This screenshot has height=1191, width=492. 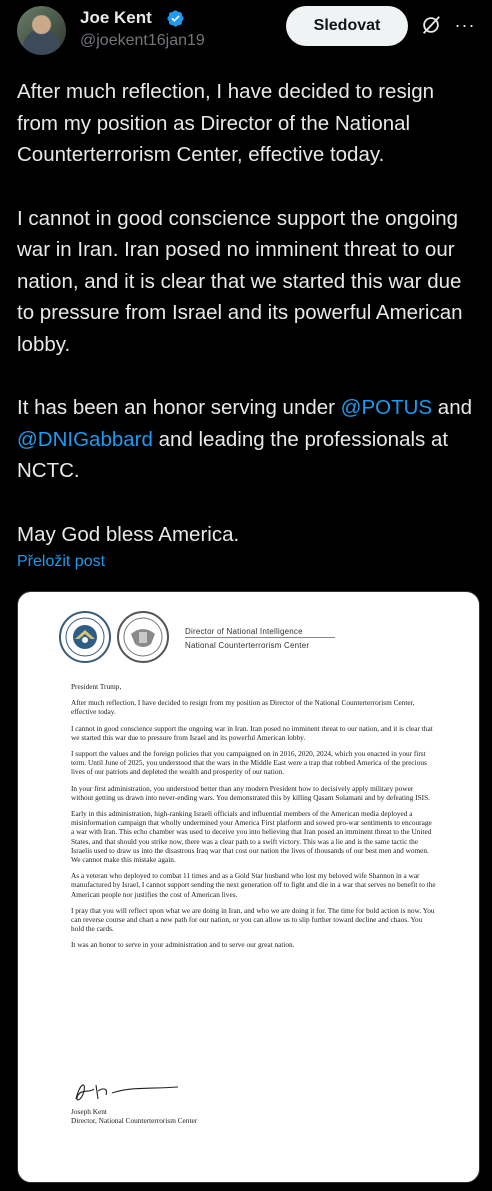 What do you see at coordinates (175, 18) in the screenshot?
I see `verified-badge-icon` at bounding box center [175, 18].